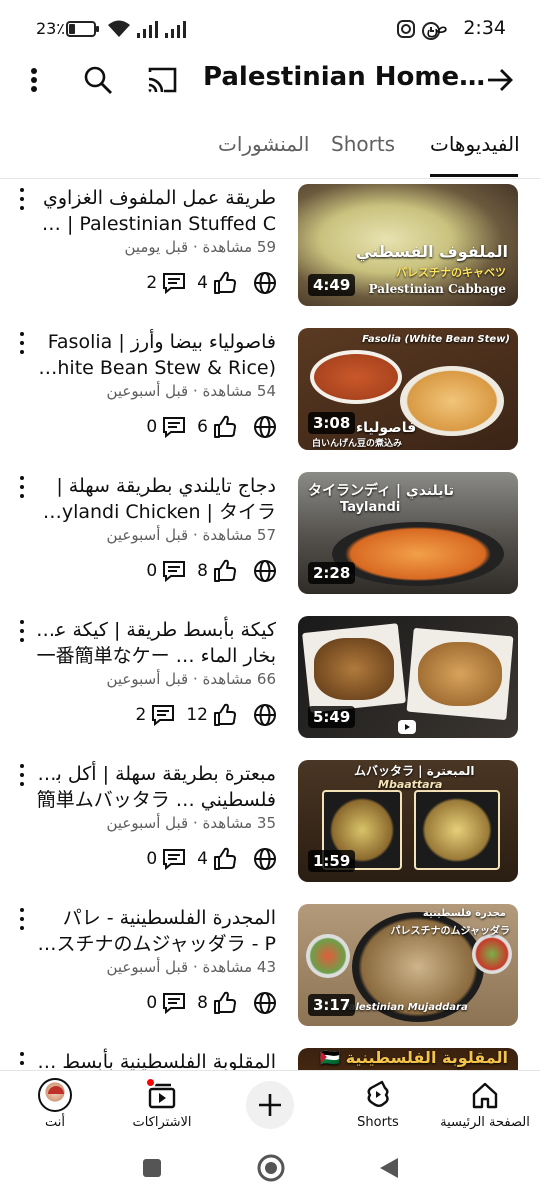  I want to click on video-thumbnail: 5:49, so click(408, 677).